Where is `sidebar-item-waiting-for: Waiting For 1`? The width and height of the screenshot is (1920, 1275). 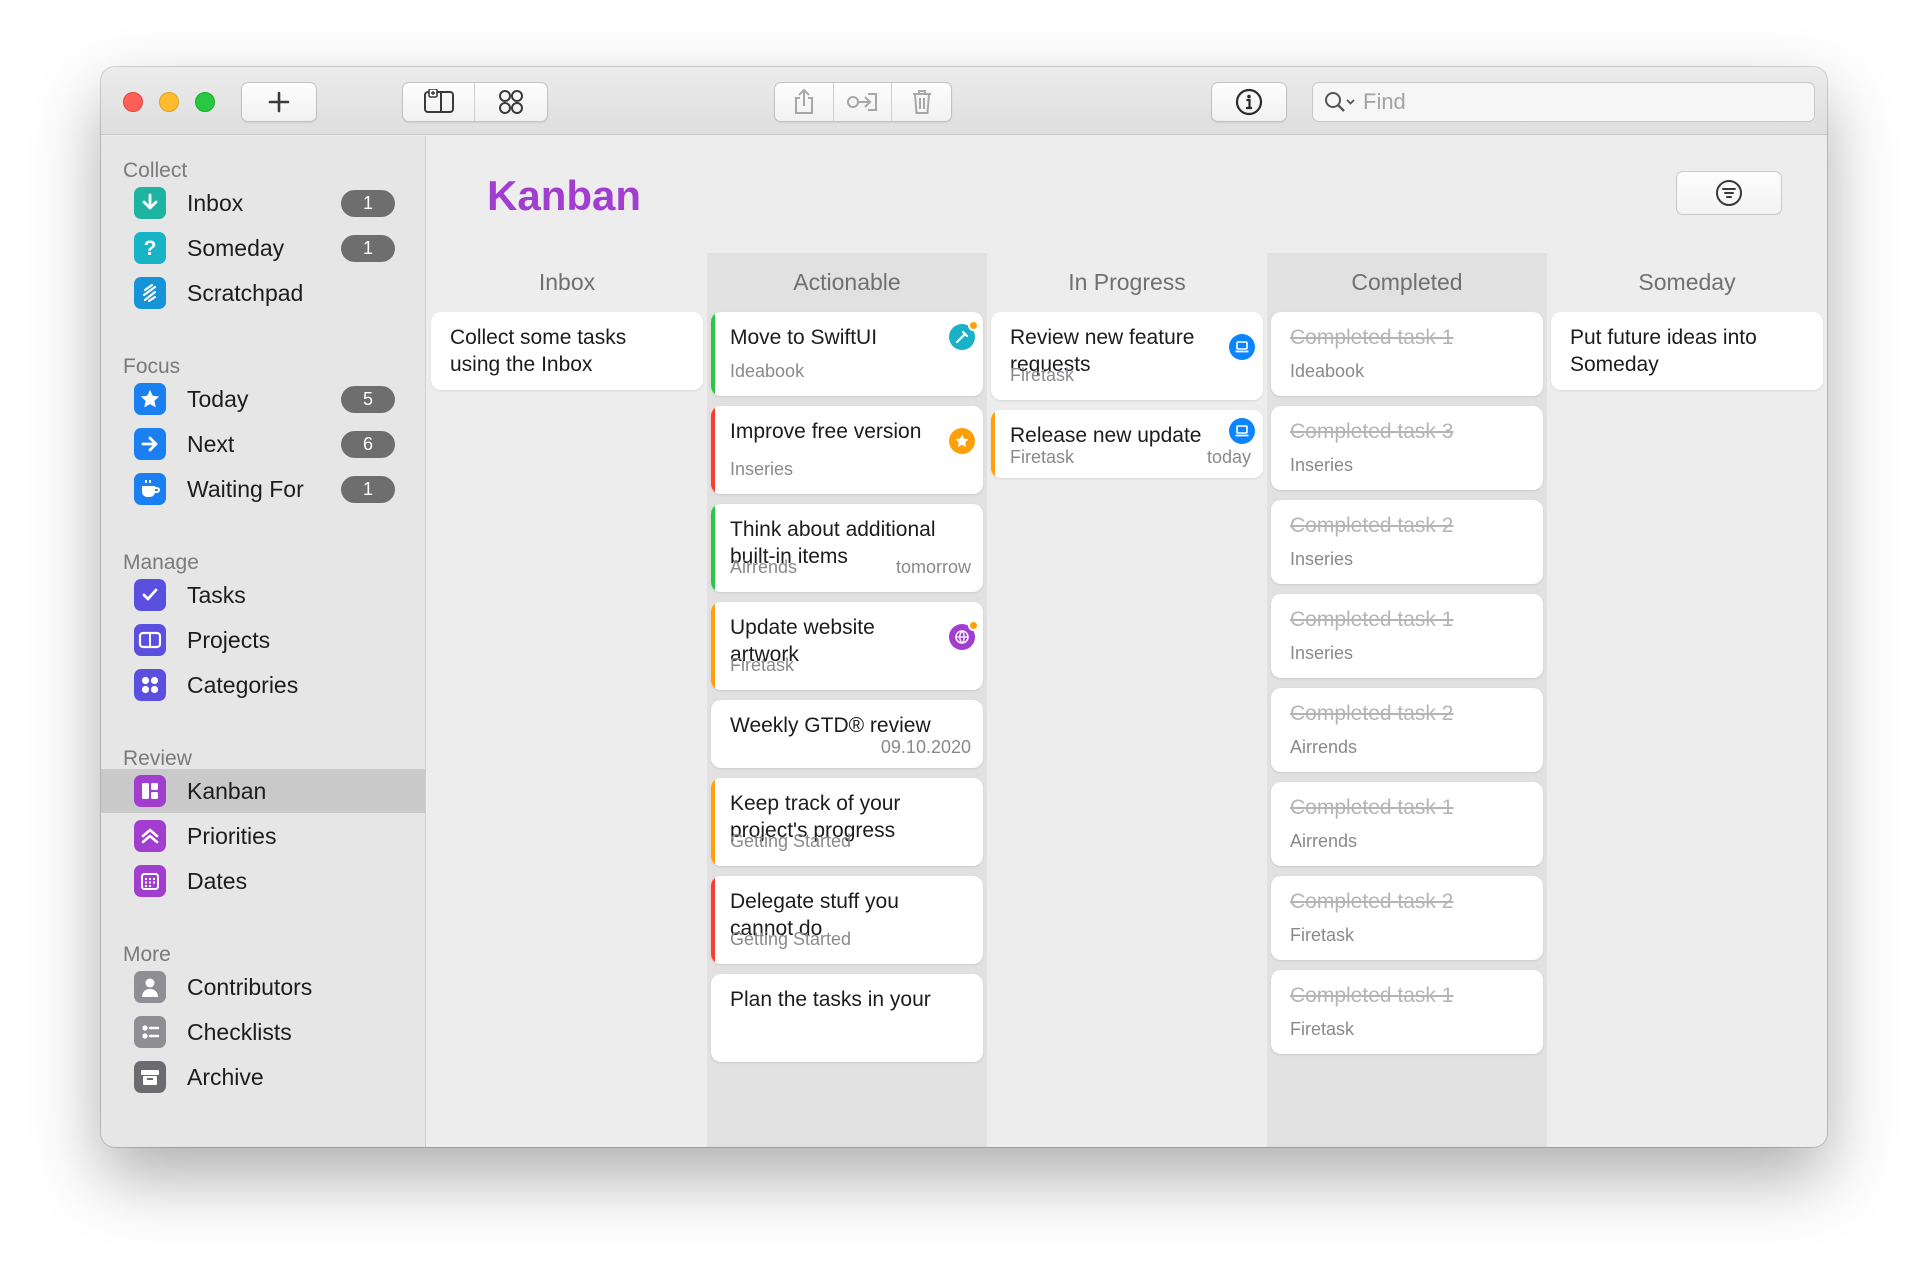
sidebar-item-waiting-for: Waiting For 1 is located at coordinates (263, 489).